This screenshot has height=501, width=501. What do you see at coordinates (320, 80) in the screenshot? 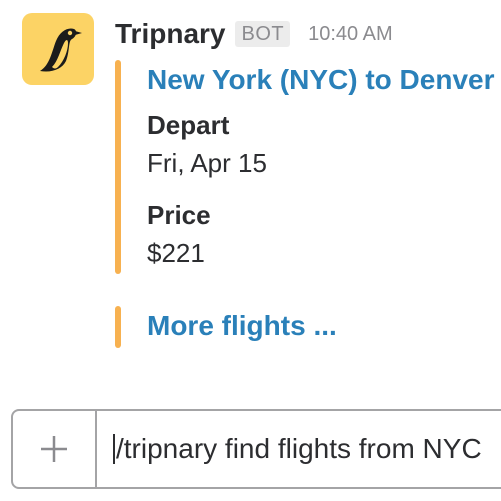
I see `attachment-title-link: New York (NYC) to Denver` at bounding box center [320, 80].